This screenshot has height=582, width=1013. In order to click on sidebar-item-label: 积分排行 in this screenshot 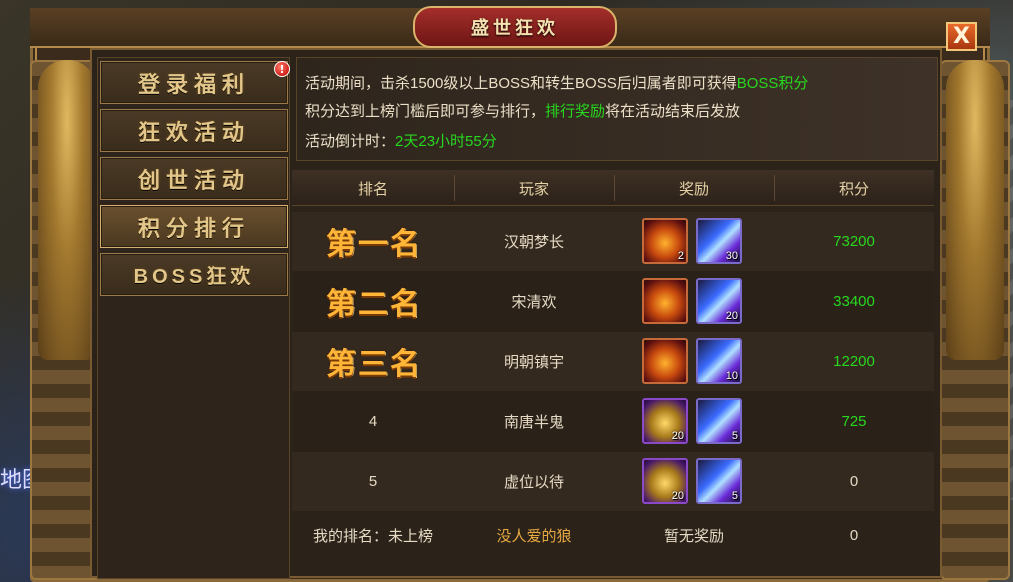, I will do `click(193, 228)`.